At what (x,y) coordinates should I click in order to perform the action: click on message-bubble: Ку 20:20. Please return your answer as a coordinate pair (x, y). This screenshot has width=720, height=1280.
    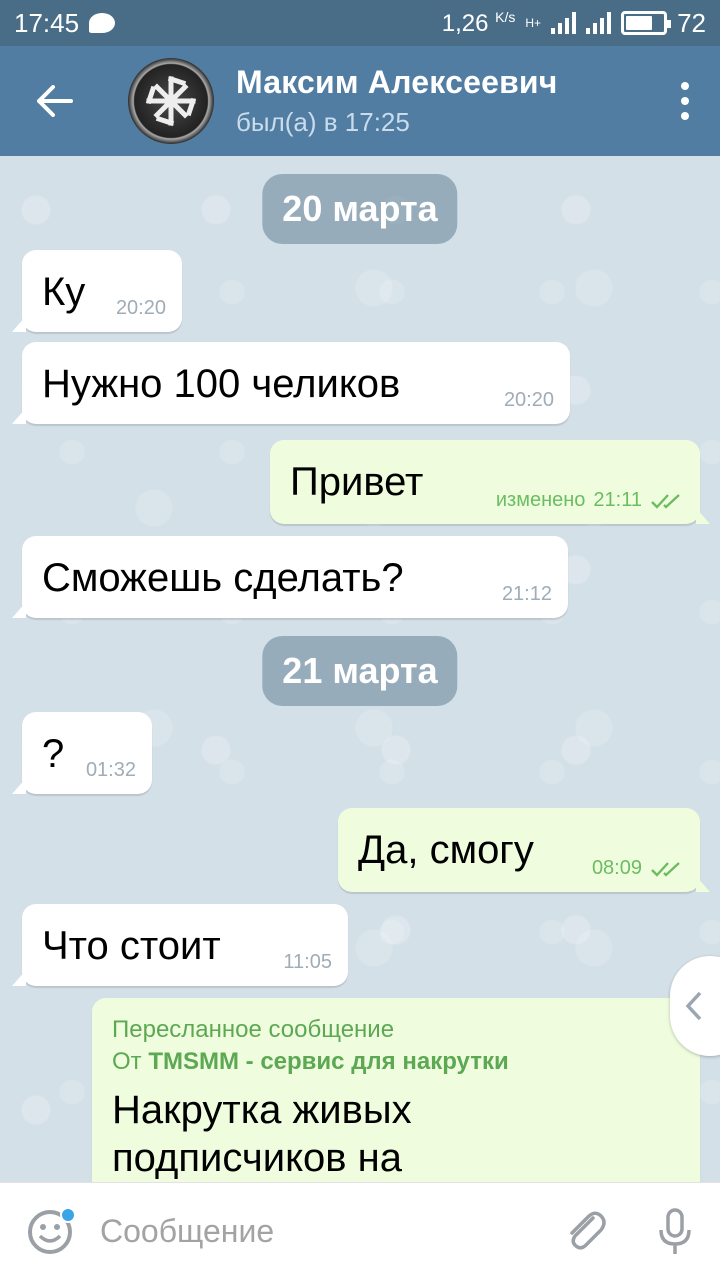
    Looking at the image, I should click on (97, 291).